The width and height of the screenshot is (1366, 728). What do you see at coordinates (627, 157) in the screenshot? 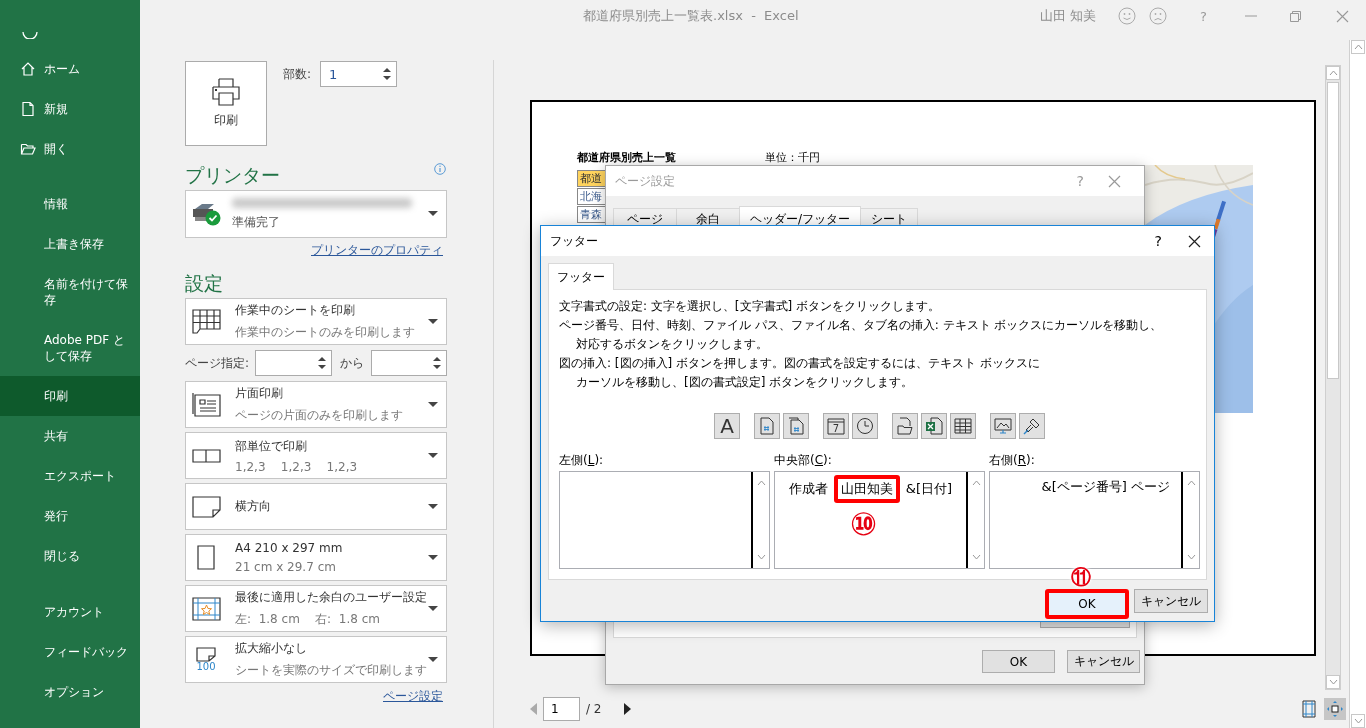
I see `sheet-title: 都道府県別売上一覧` at bounding box center [627, 157].